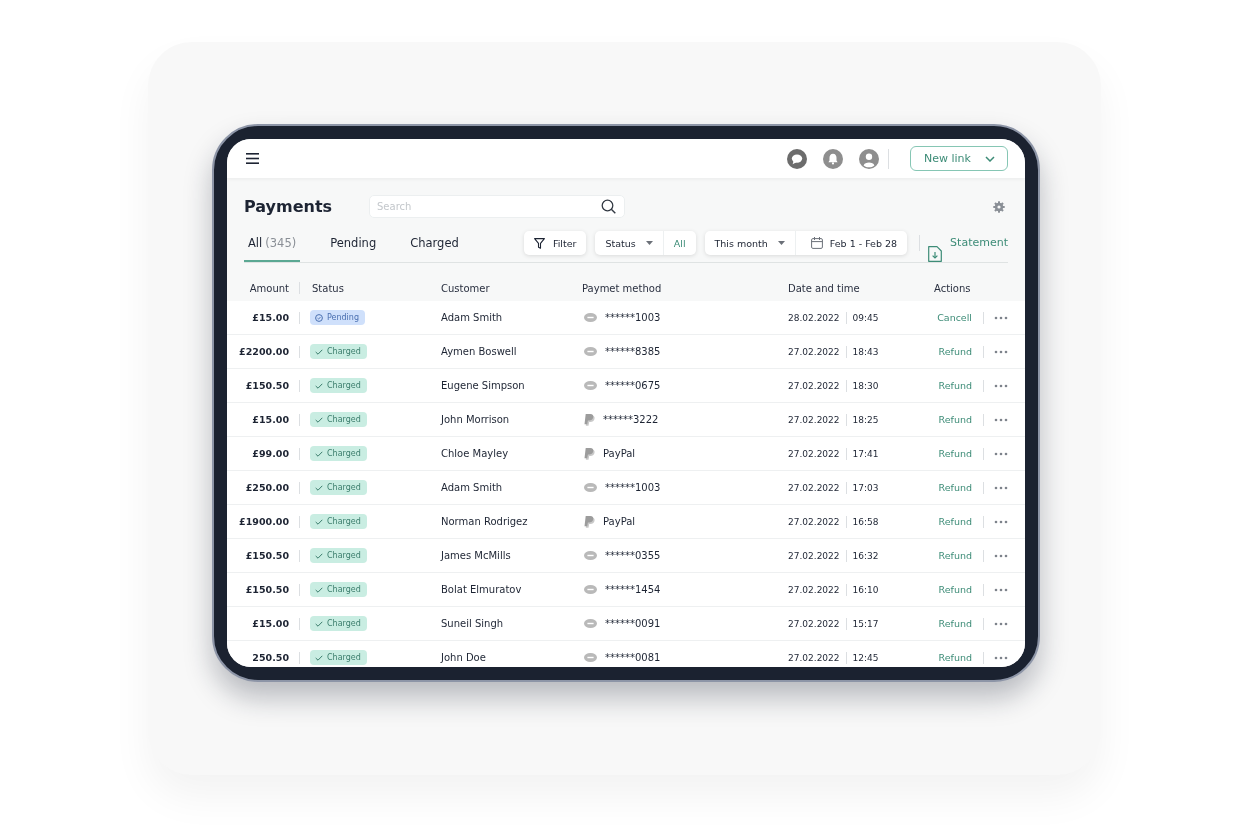  Describe the element at coordinates (959, 158) in the screenshot. I see `new-link-button: New link` at that location.